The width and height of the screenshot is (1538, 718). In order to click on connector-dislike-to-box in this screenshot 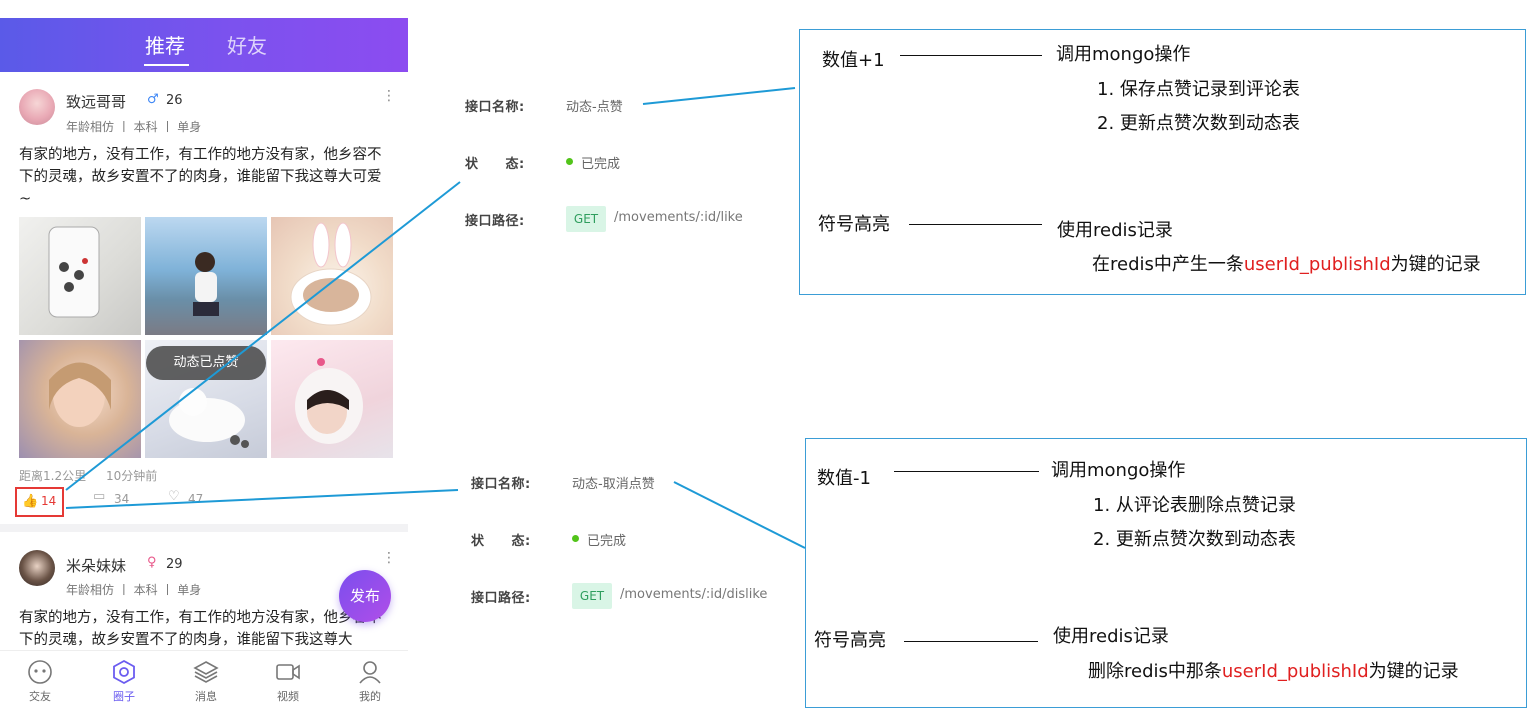, I will do `click(739, 515)`.